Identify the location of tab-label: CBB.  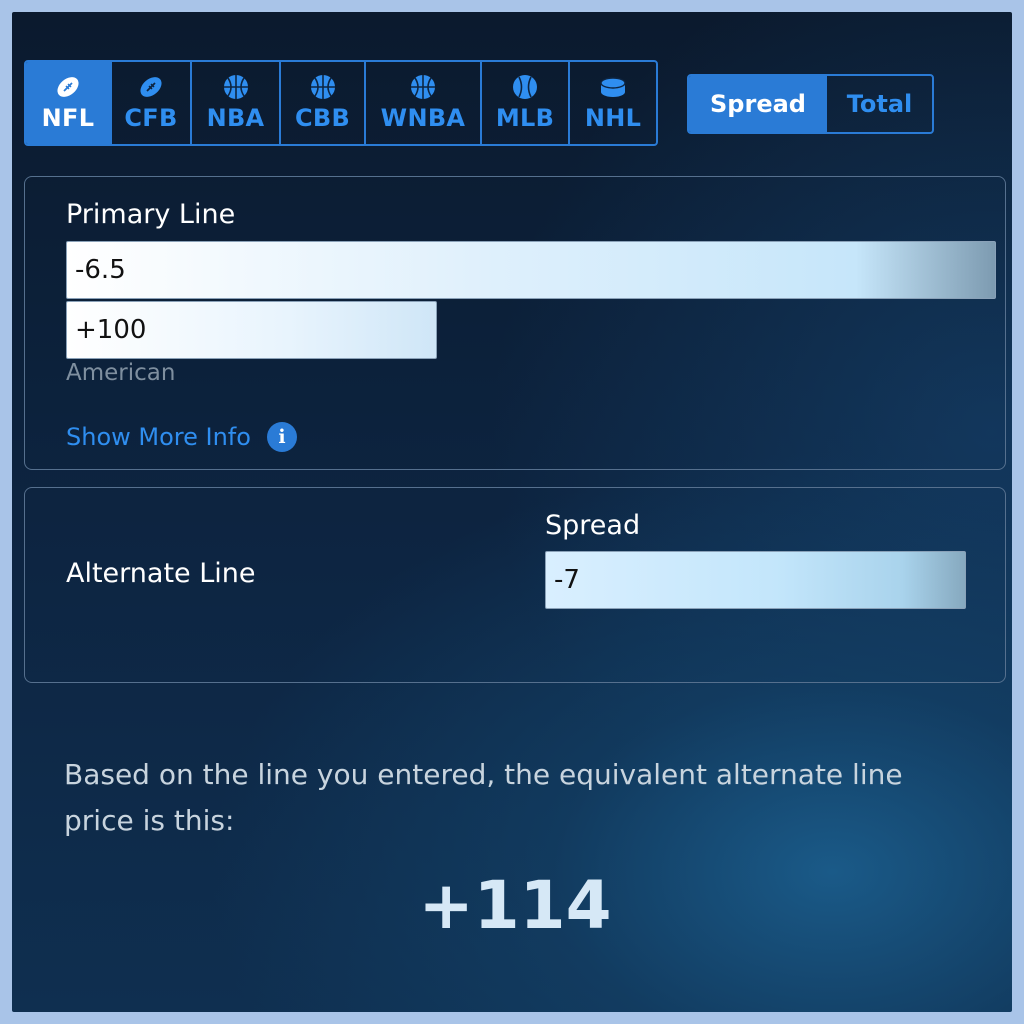
(322, 118).